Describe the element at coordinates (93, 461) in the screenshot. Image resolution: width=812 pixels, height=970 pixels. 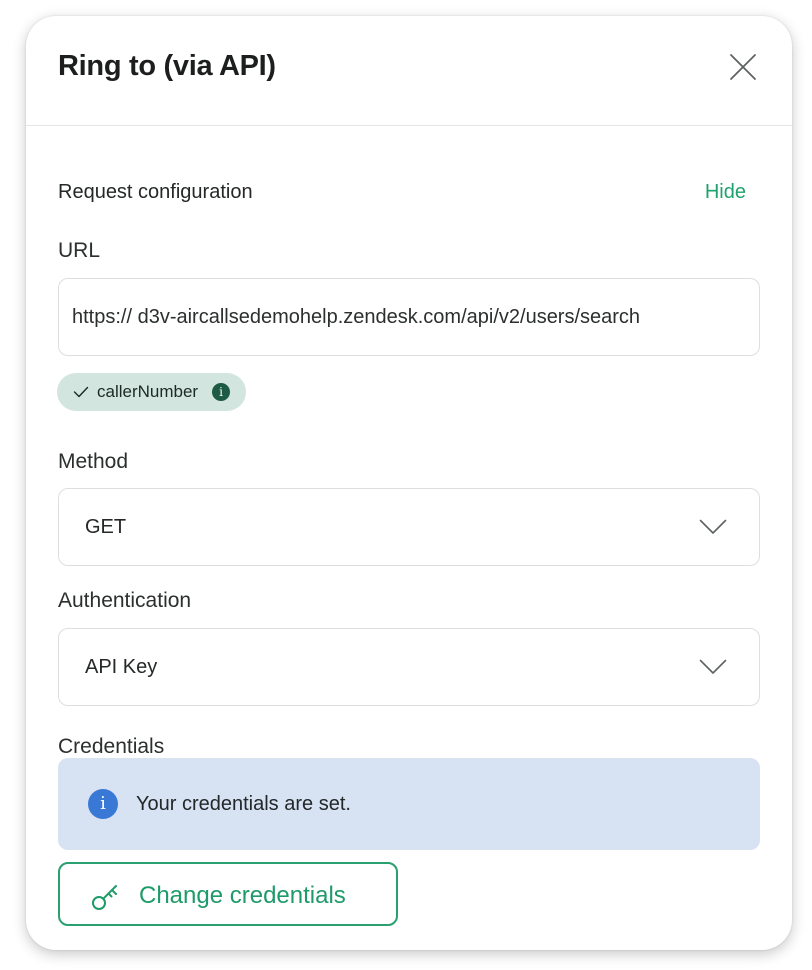
I see `method-label: Method` at that location.